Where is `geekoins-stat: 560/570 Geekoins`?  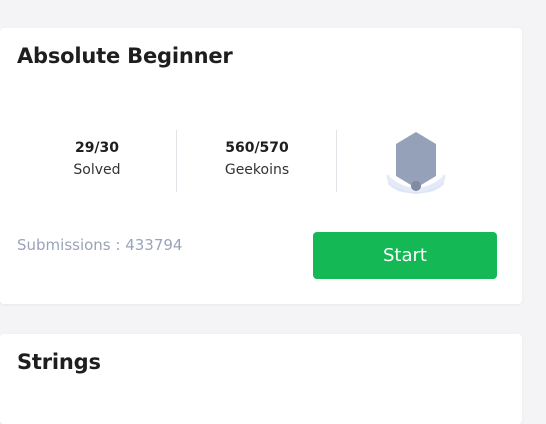
geekoins-stat: 560/570 Geekoins is located at coordinates (257, 159).